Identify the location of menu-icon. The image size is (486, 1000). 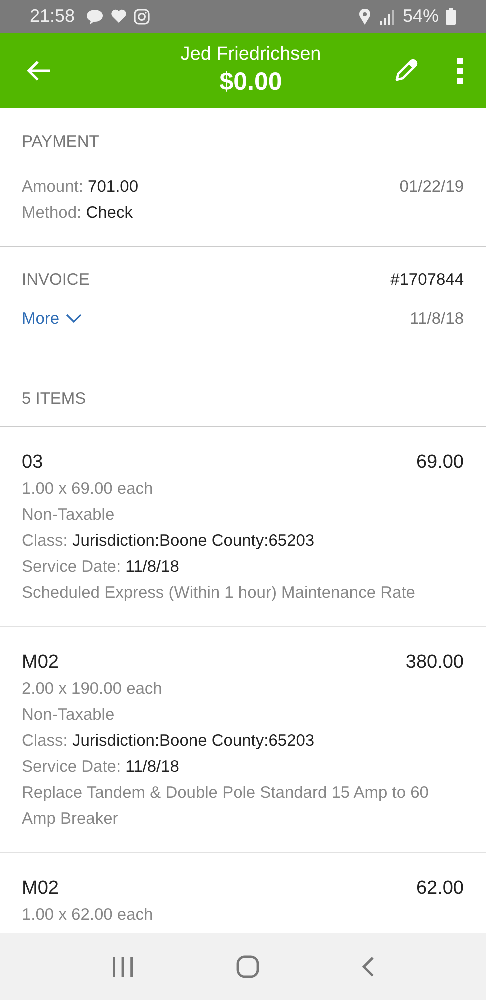
(460, 70).